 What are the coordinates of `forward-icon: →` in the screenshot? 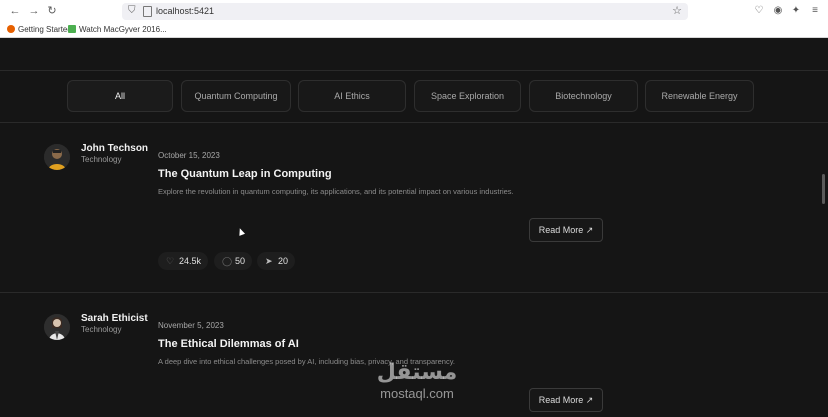 It's located at (34, 11).